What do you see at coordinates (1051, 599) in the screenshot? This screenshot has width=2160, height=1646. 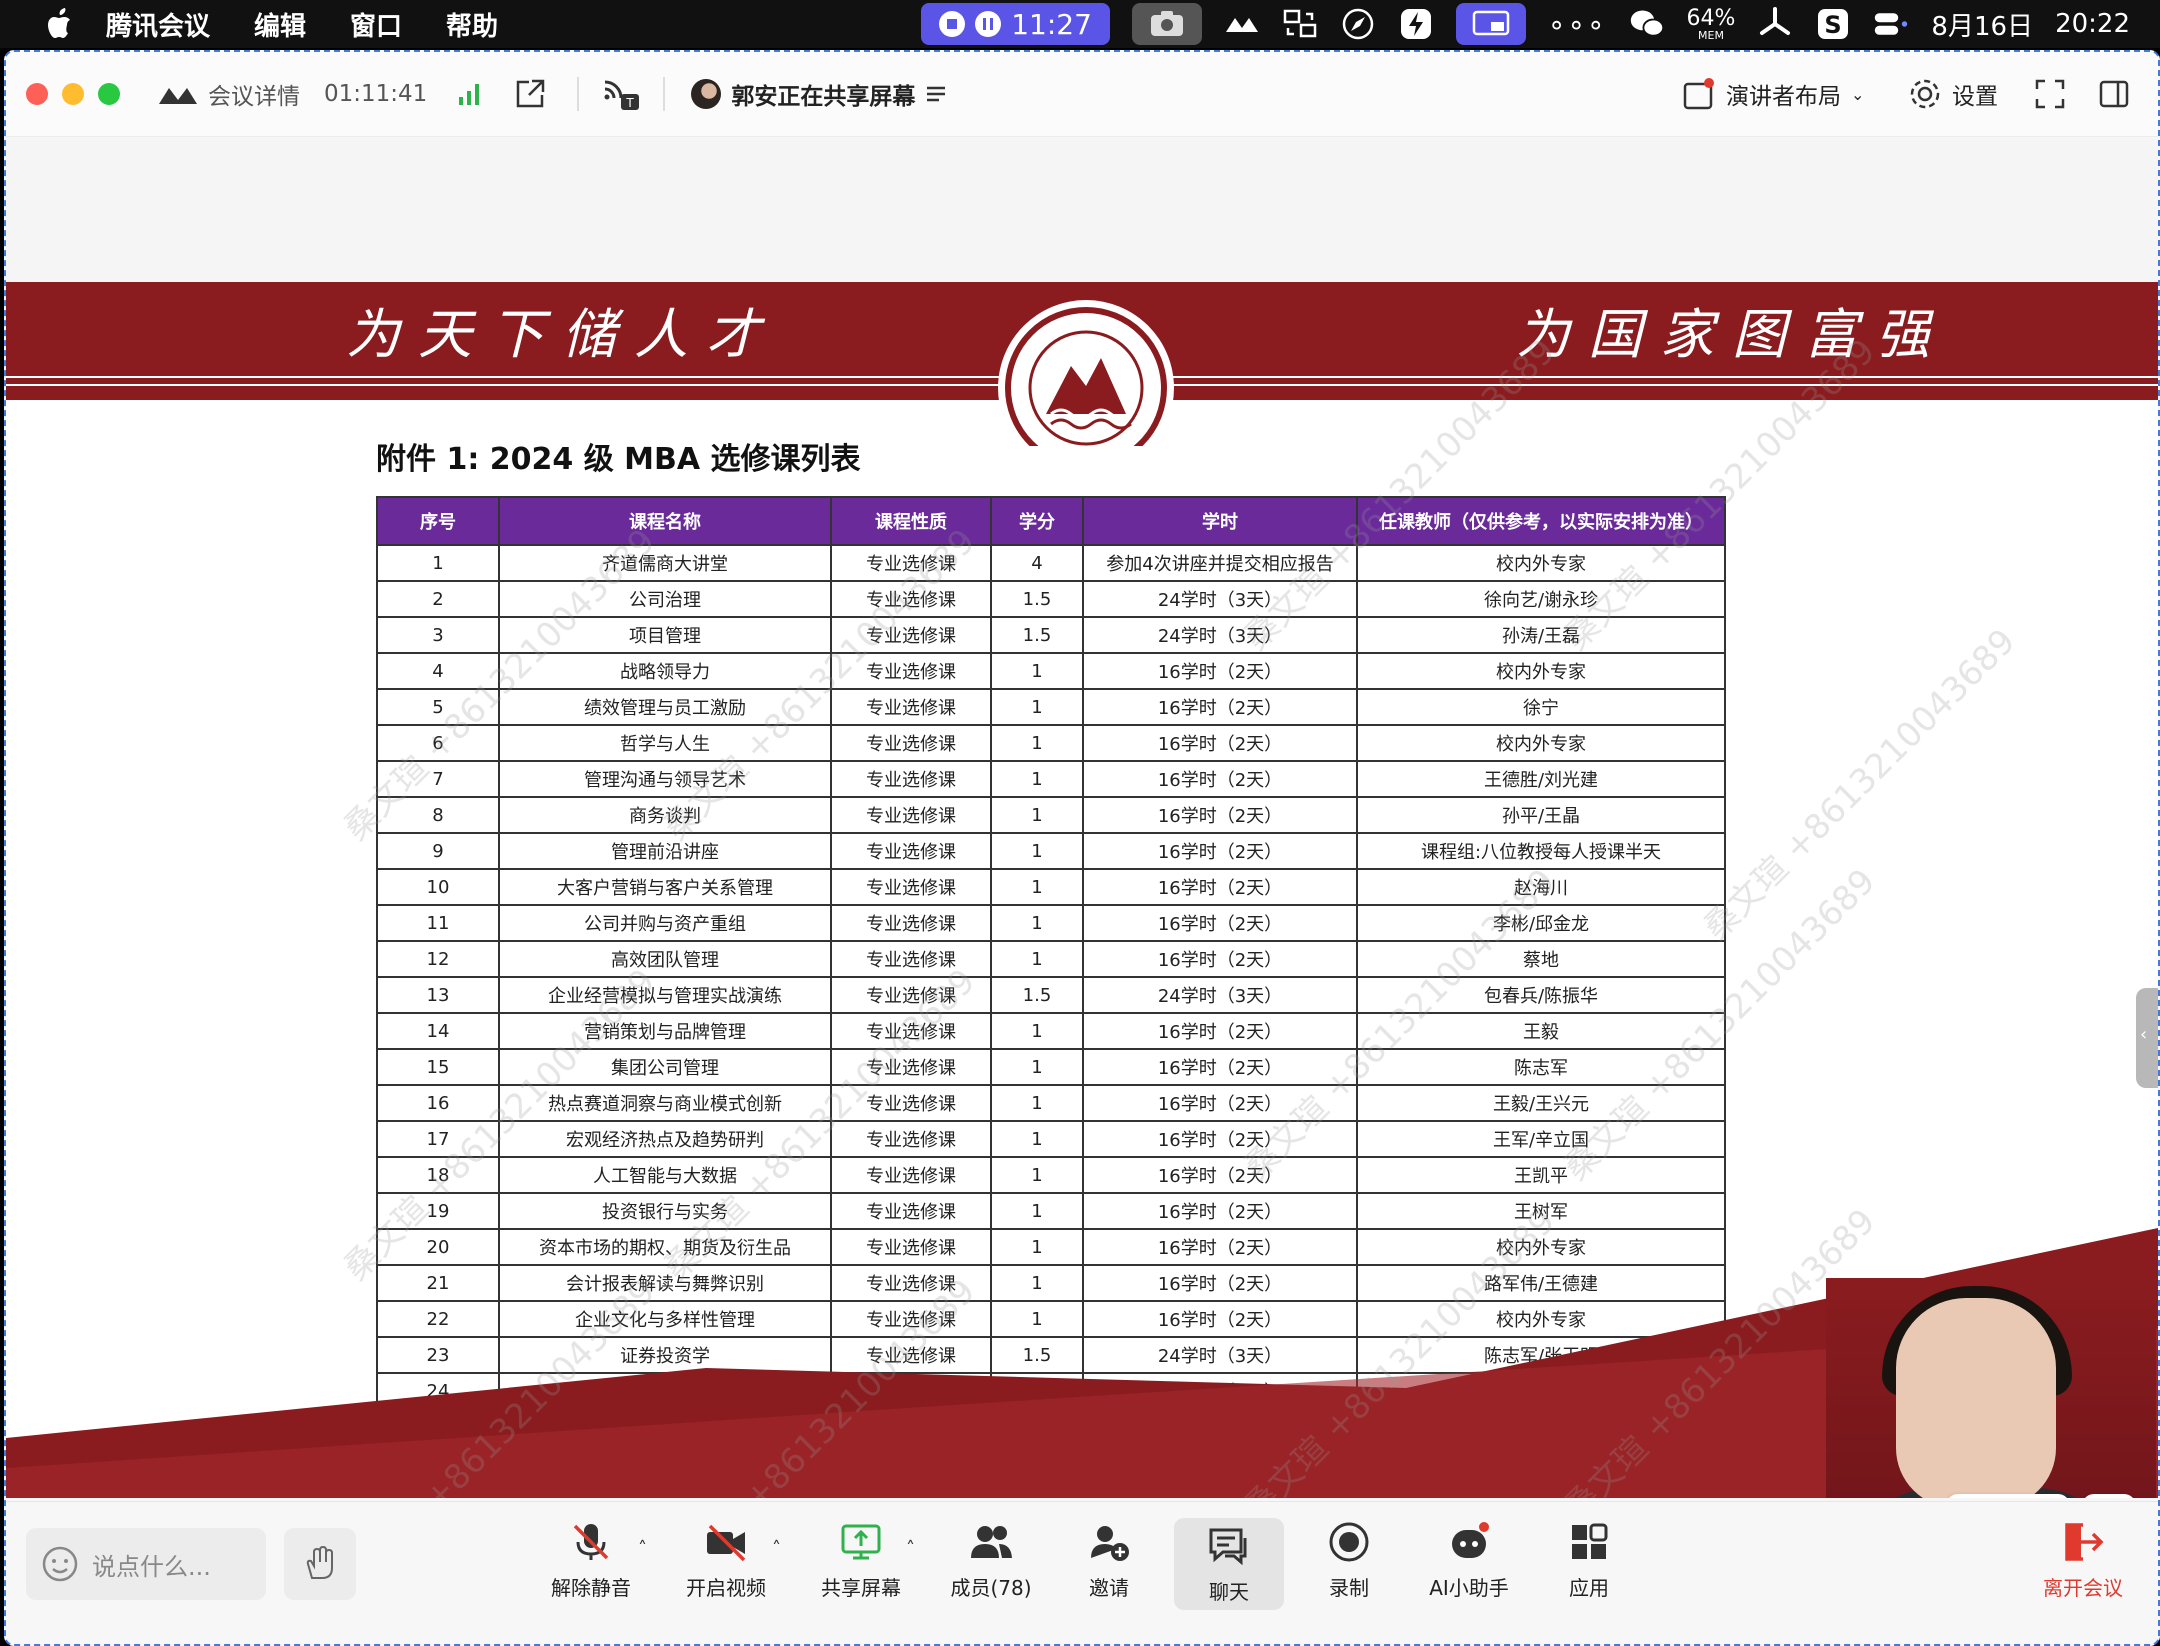 I see `table-row: 2 公司治理 专业选修课 1.5 24学时（3天） 徐向艺/谢永珍` at bounding box center [1051, 599].